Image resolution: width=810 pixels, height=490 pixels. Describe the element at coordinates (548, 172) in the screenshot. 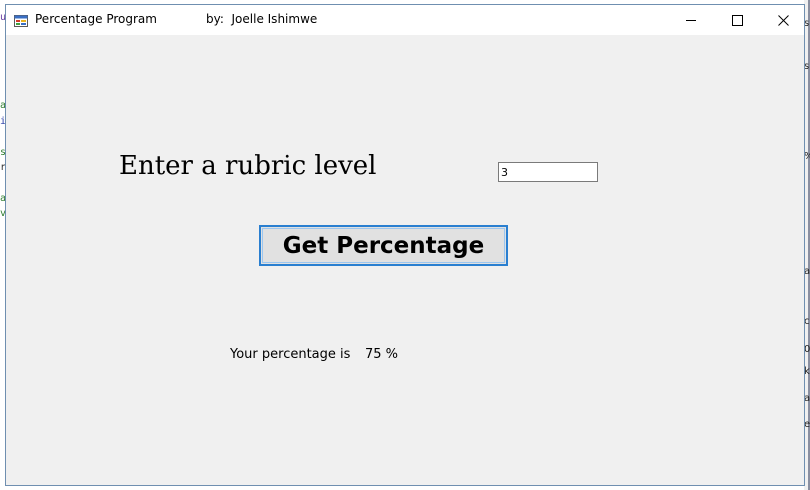

I see `rubric-level-input` at that location.